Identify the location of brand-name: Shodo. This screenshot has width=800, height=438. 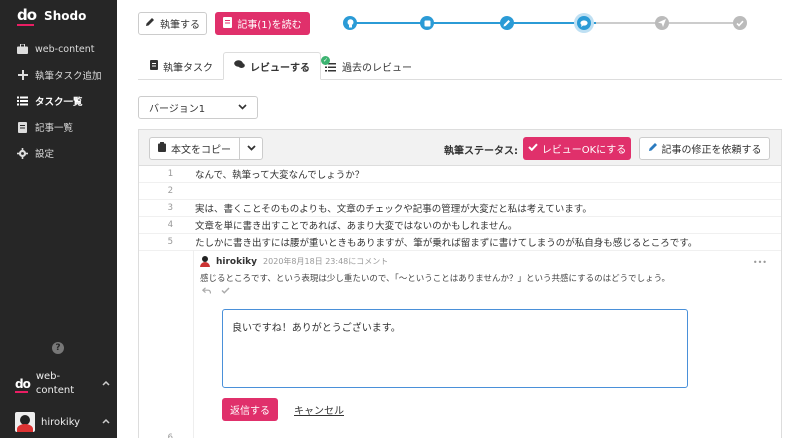
(65, 15).